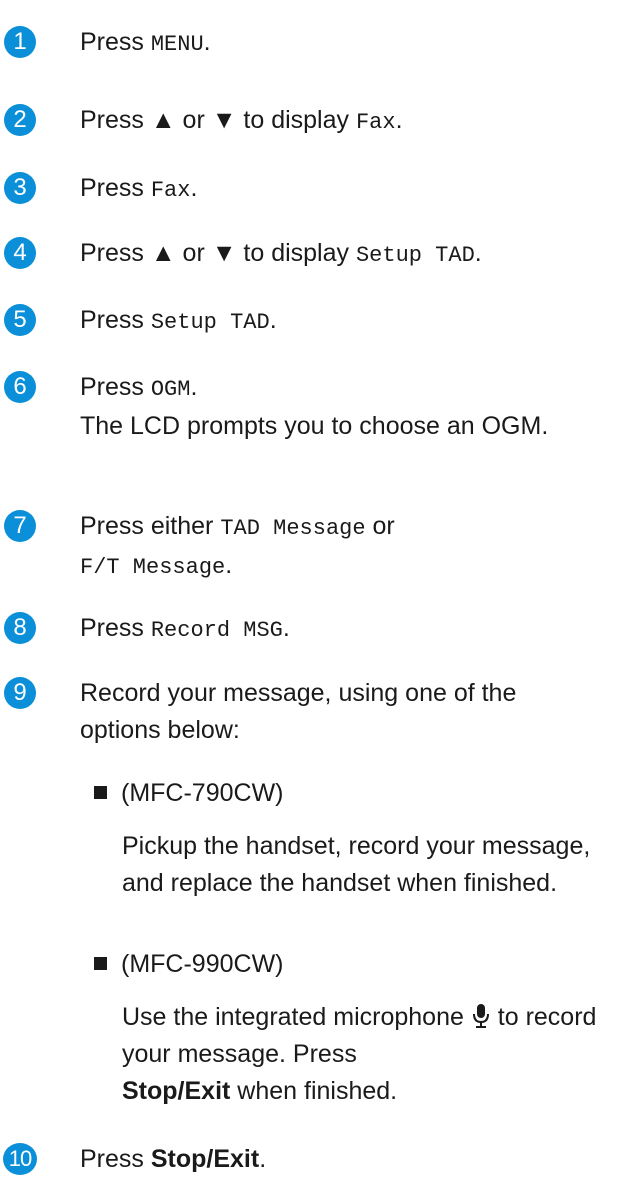 The width and height of the screenshot is (629, 1178). Describe the element at coordinates (153, 567) in the screenshot. I see `lcd-label: F/T Message` at that location.